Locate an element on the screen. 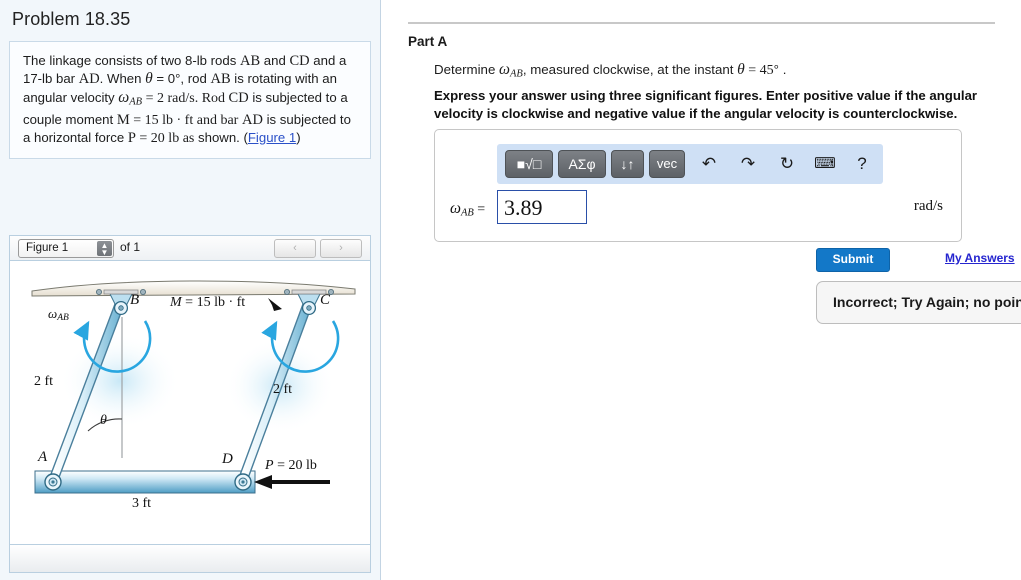 The image size is (1021, 580). figure-footer-bar is located at coordinates (190, 558).